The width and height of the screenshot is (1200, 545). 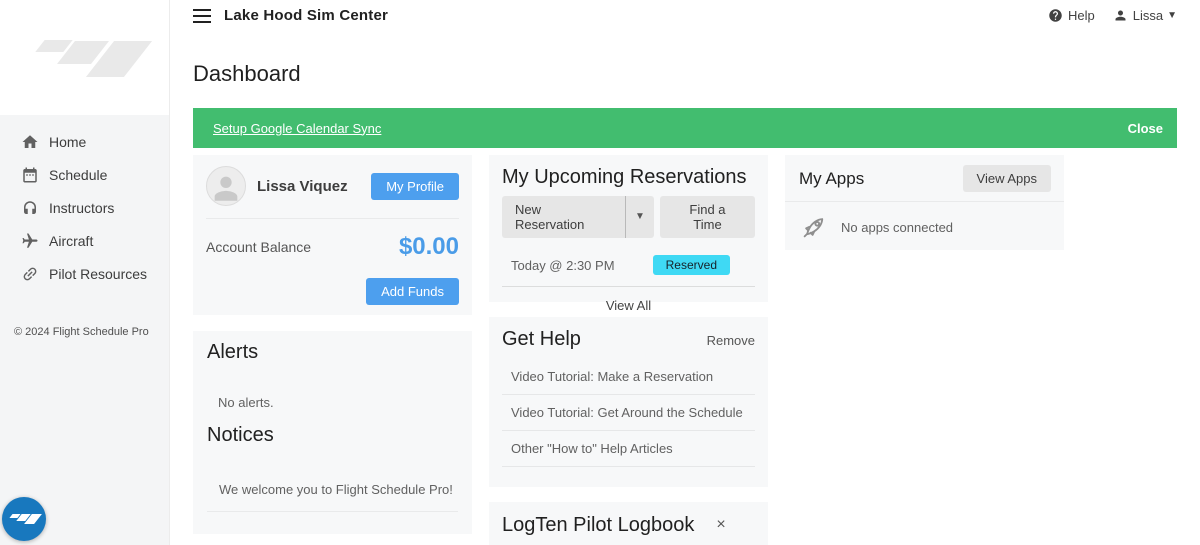 I want to click on help-button: Help, so click(x=1071, y=15).